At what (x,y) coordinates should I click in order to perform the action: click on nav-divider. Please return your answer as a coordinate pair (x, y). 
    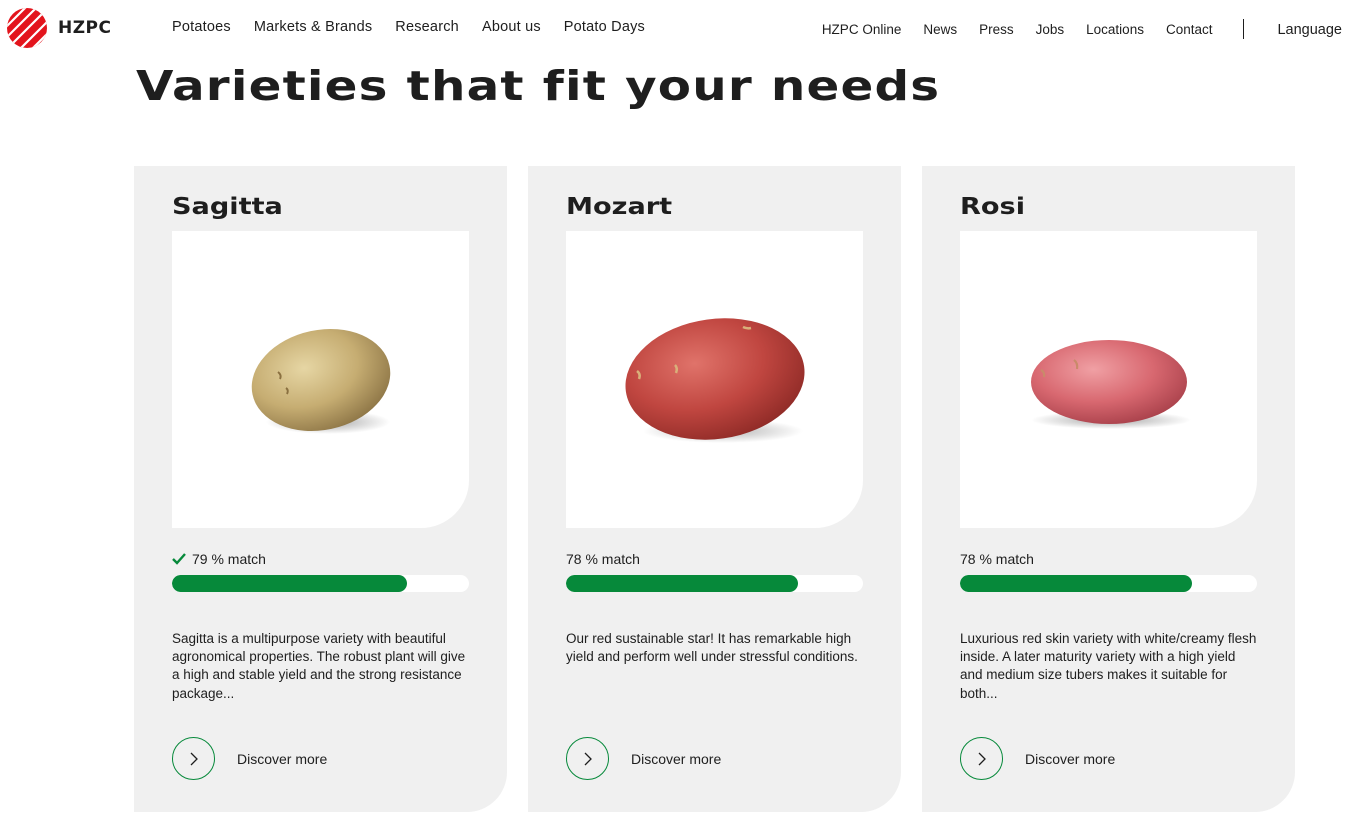
    Looking at the image, I should click on (1244, 29).